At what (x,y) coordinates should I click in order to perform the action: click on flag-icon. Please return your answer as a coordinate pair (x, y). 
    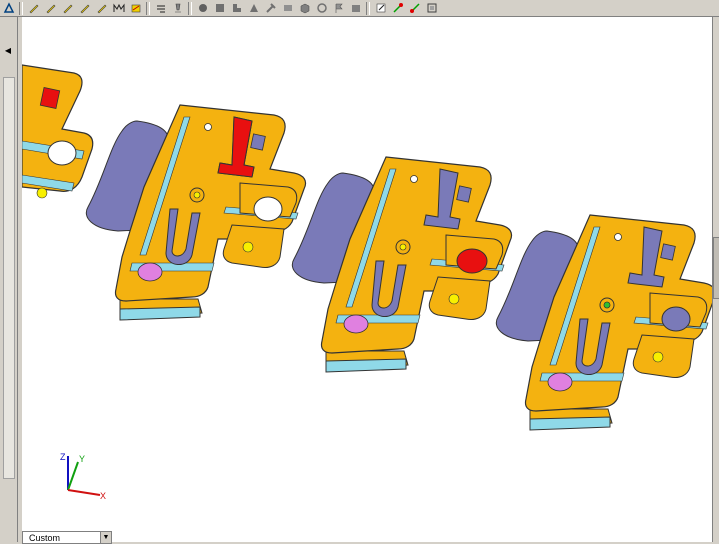
    Looking at the image, I should click on (339, 8).